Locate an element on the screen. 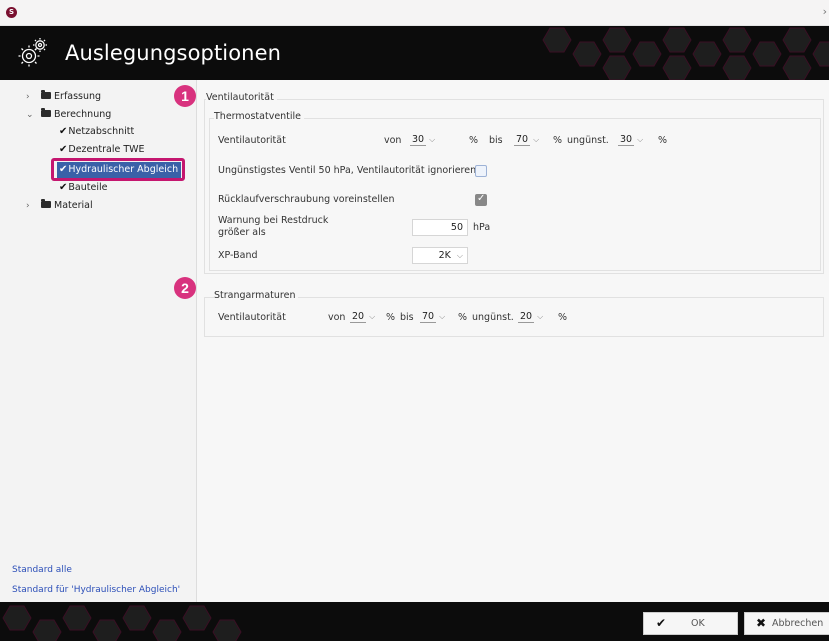 Image resolution: width=829 pixels, height=641 pixels. dialog-header: Auslegungsoptionen is located at coordinates (414, 53).